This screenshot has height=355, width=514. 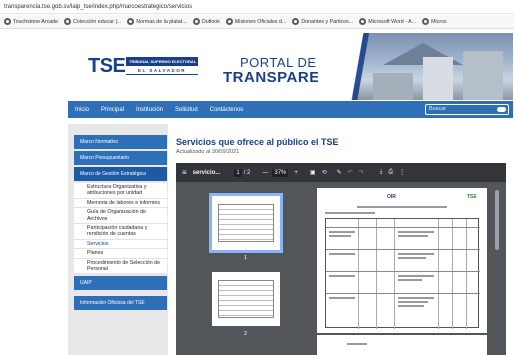 What do you see at coordinates (257, 142) in the screenshot?
I see `page-title: Servicios que ofrece al público el TSE` at bounding box center [257, 142].